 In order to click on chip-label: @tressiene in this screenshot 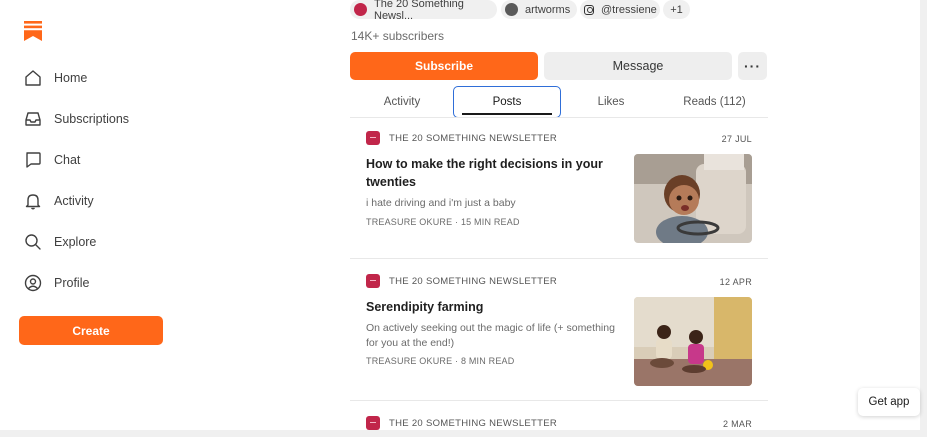, I will do `click(629, 9)`.